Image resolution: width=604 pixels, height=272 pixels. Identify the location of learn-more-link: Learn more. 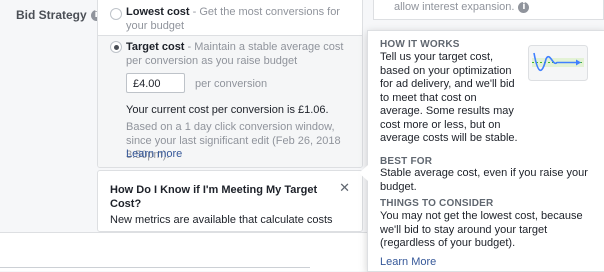
(154, 154).